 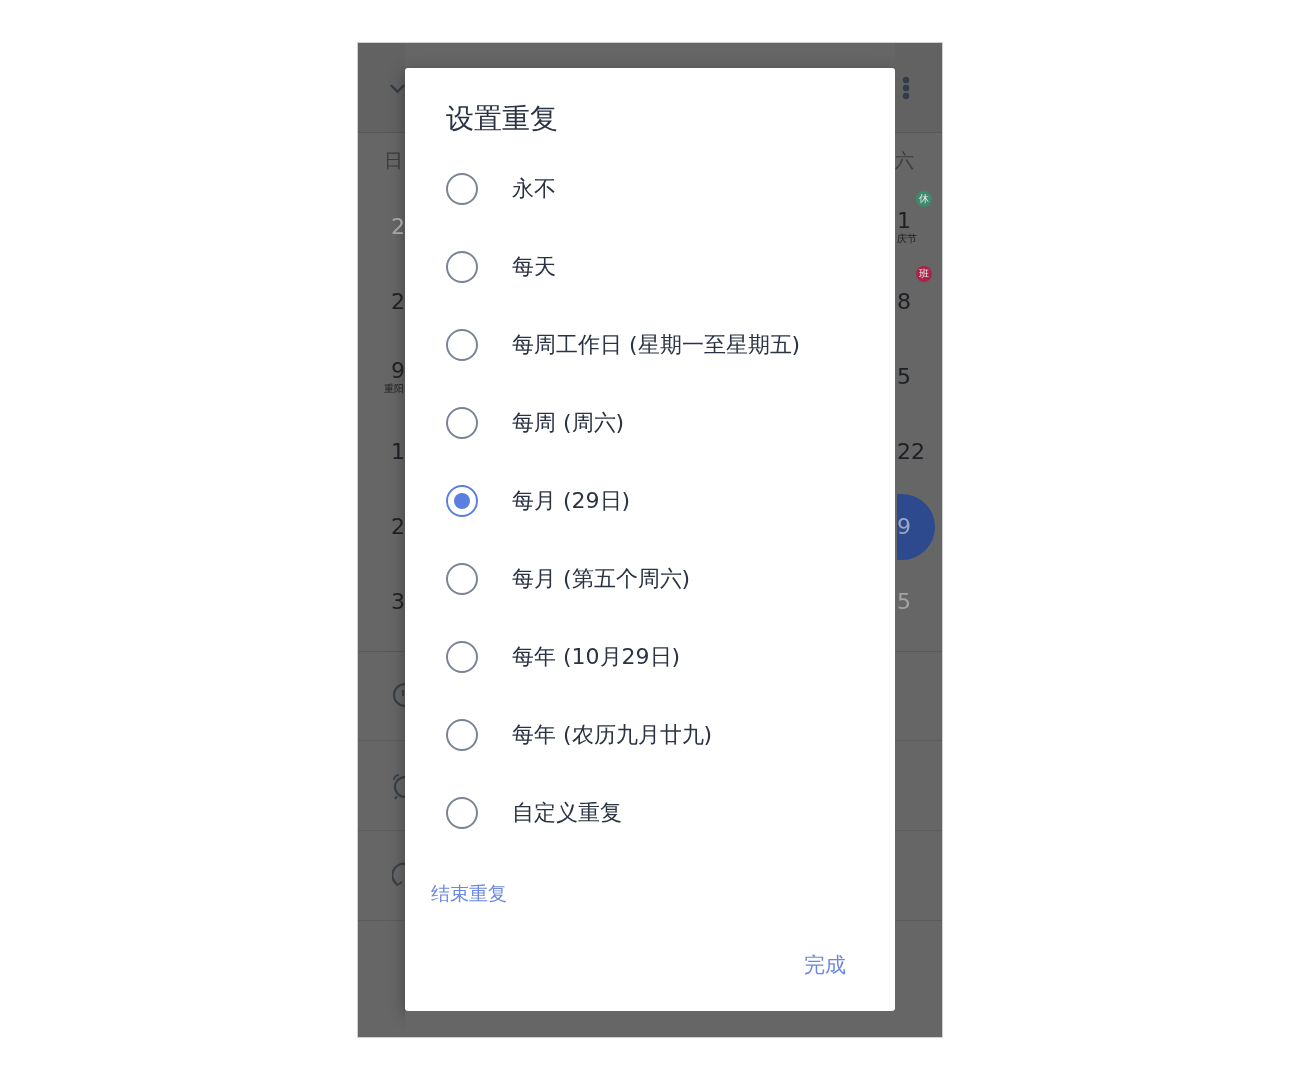 I want to click on holiday-badge: 休, so click(x=924, y=199).